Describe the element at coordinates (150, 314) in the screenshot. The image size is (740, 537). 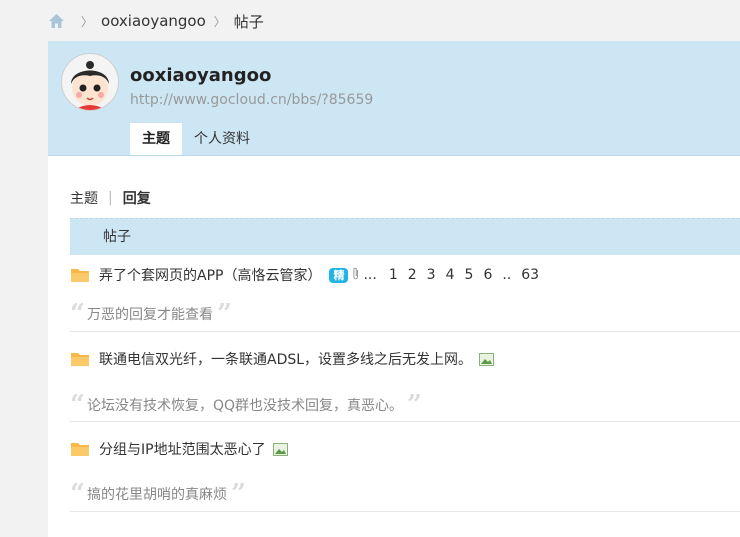
I see `reply-quote-text: 万恶的回复才能查看` at that location.